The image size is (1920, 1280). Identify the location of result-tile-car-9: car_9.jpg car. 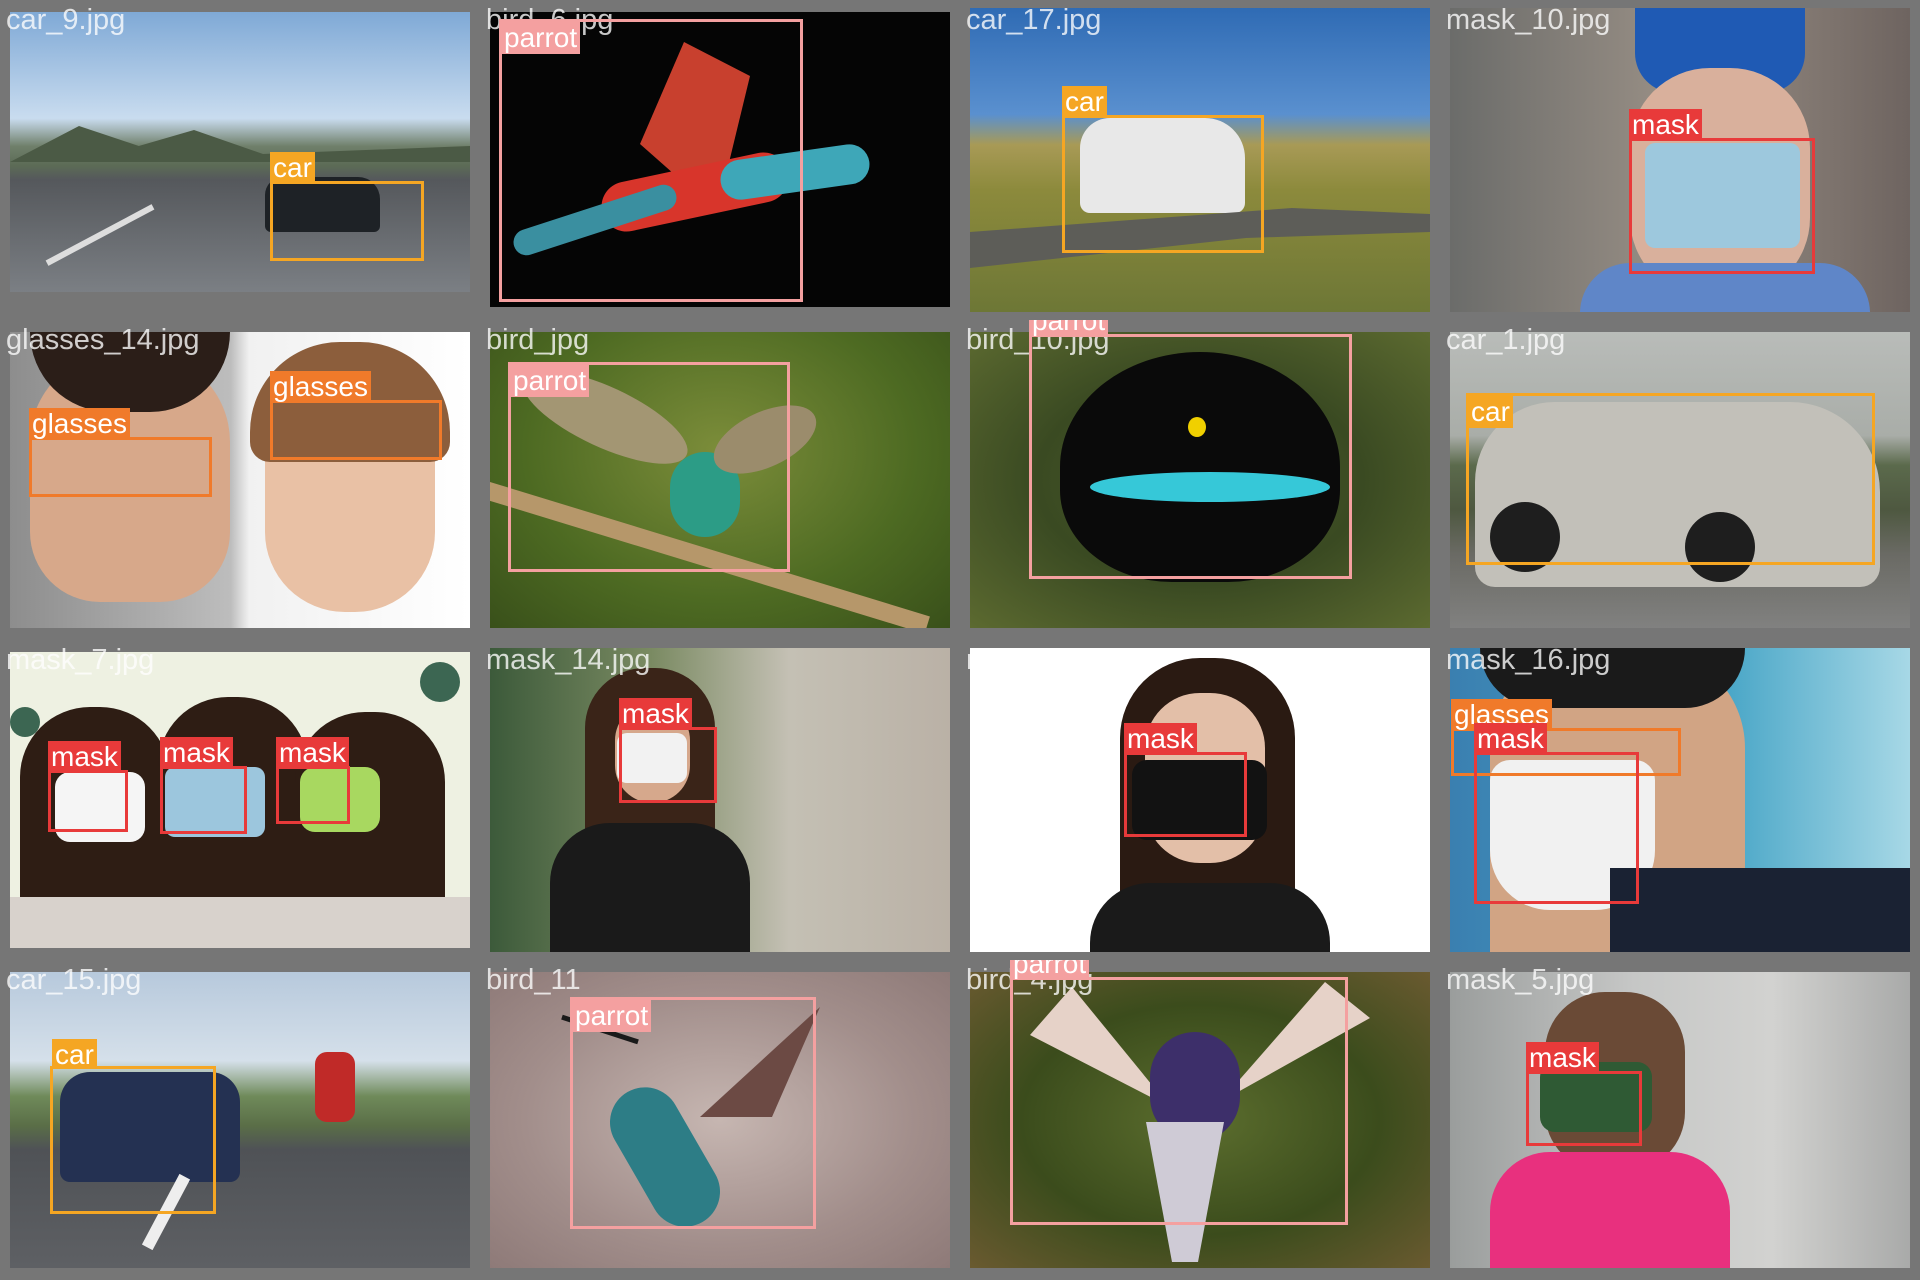
(240, 160).